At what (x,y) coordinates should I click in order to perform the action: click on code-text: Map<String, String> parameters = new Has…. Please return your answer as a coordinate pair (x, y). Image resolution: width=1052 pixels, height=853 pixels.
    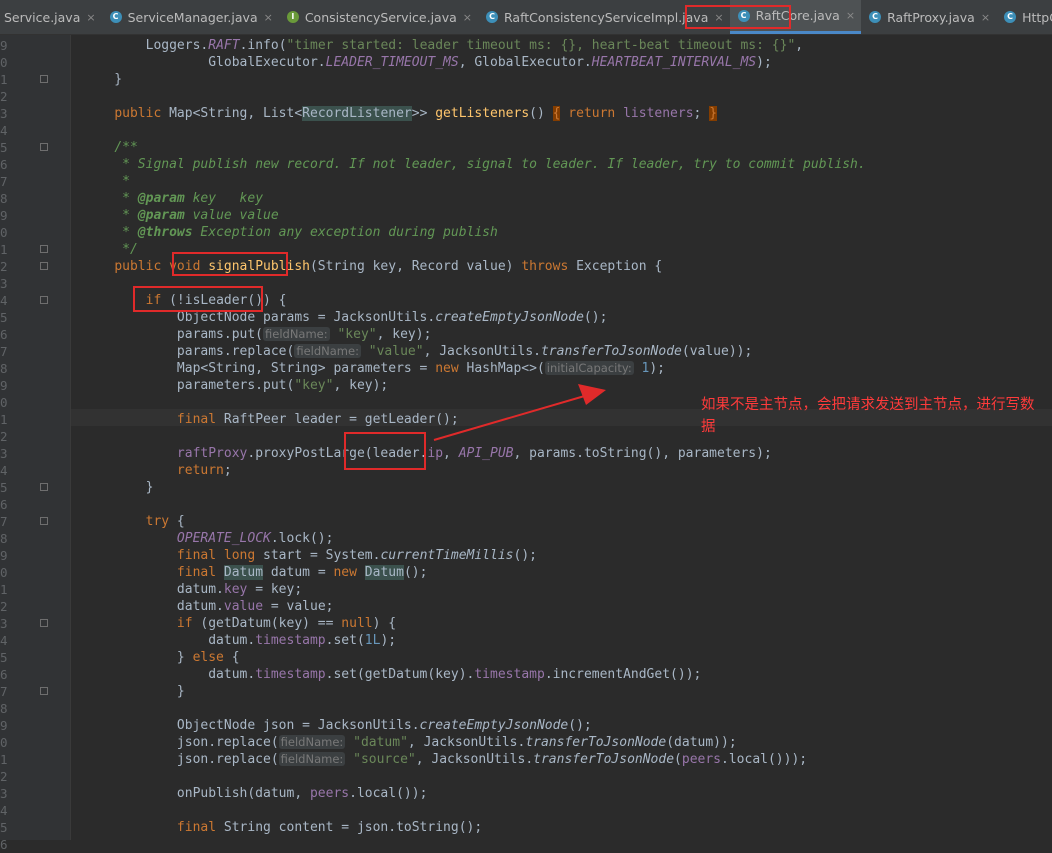
    Looking at the image, I should click on (374, 368).